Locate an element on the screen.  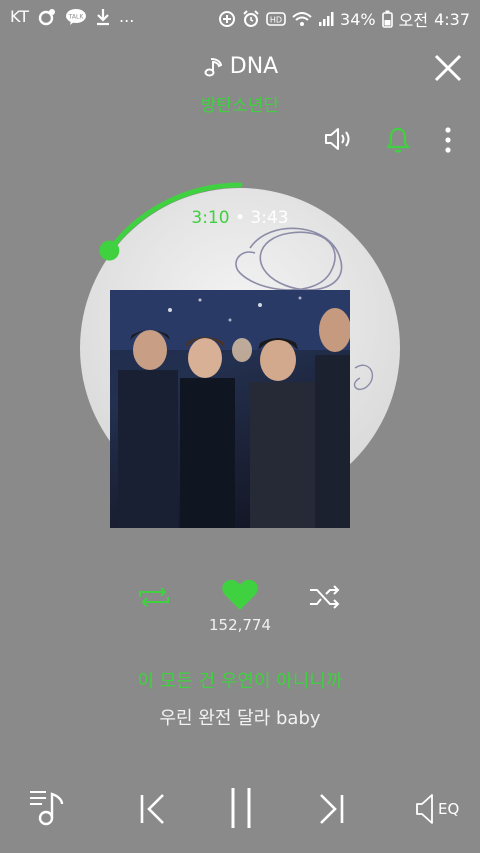
battery-icon is located at coordinates (387, 19).